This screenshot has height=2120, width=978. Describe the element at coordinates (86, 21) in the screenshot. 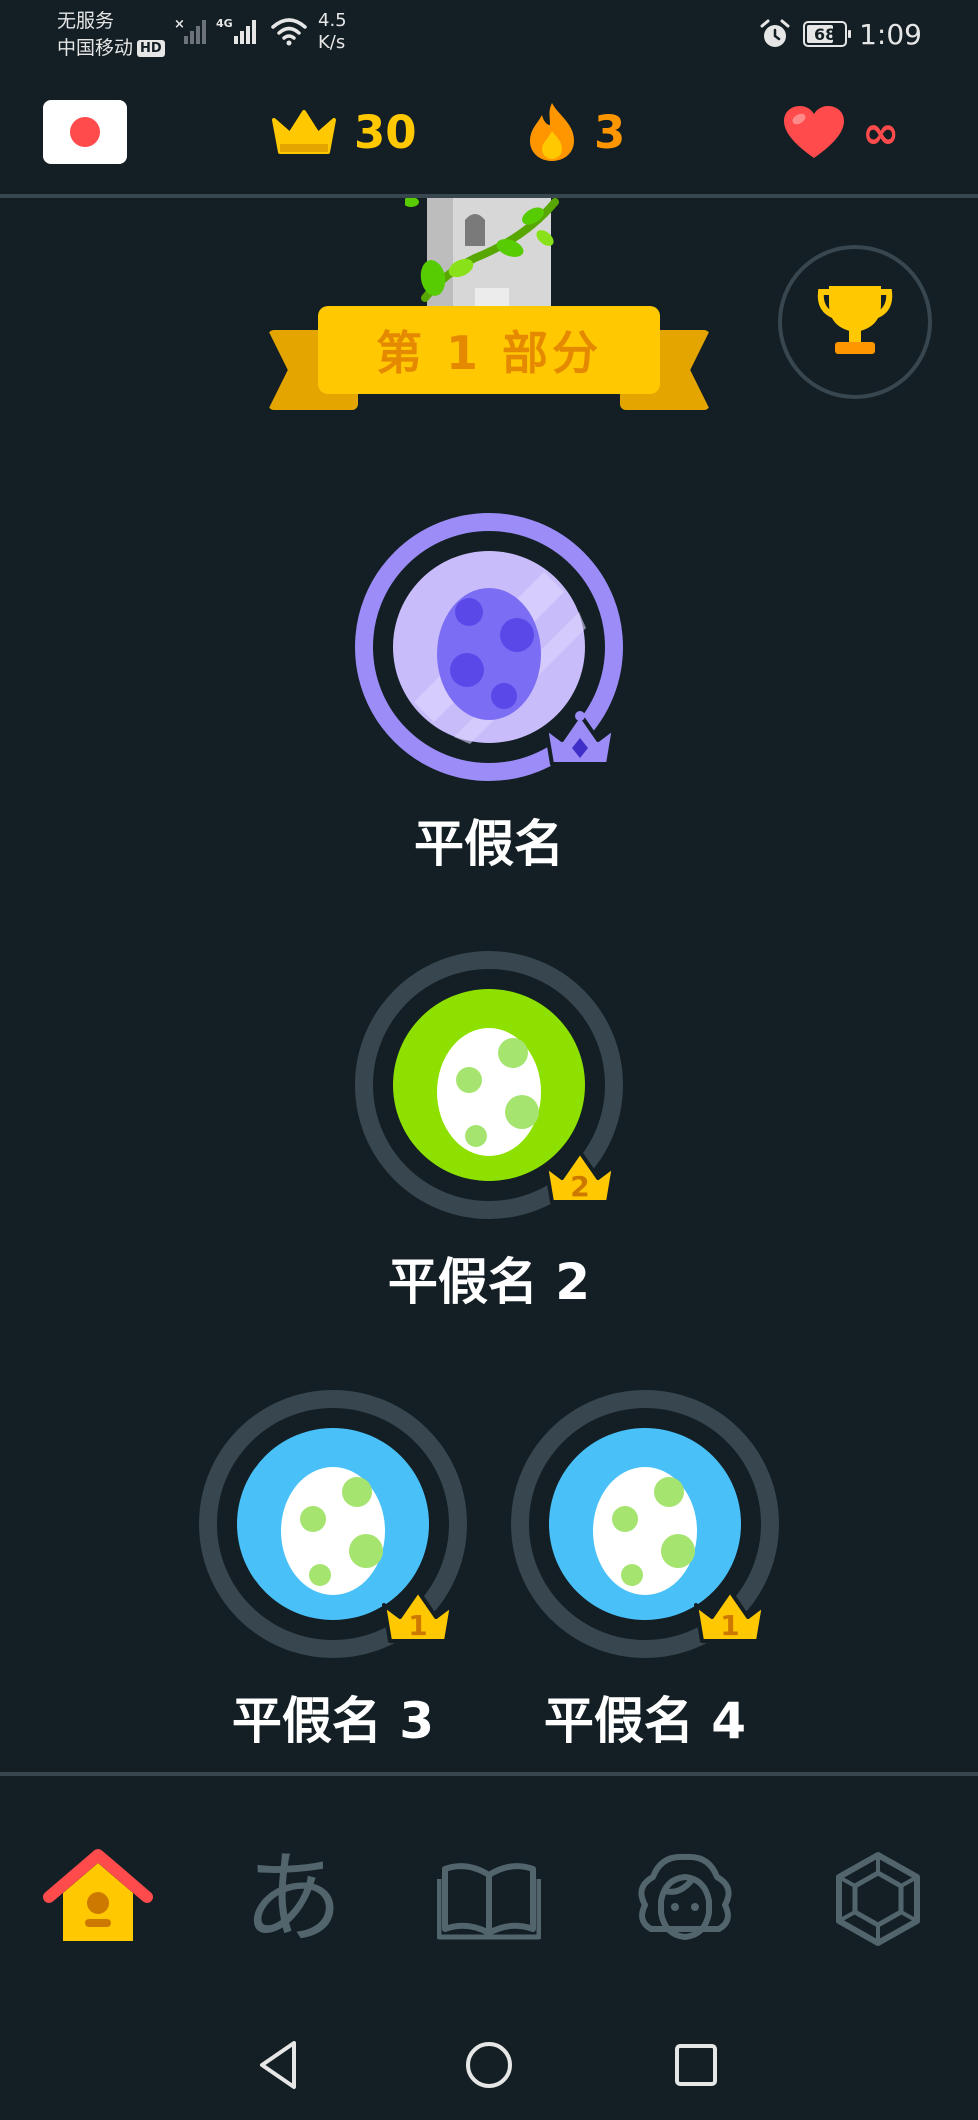

I see `carrier-line-1: 无服务` at that location.